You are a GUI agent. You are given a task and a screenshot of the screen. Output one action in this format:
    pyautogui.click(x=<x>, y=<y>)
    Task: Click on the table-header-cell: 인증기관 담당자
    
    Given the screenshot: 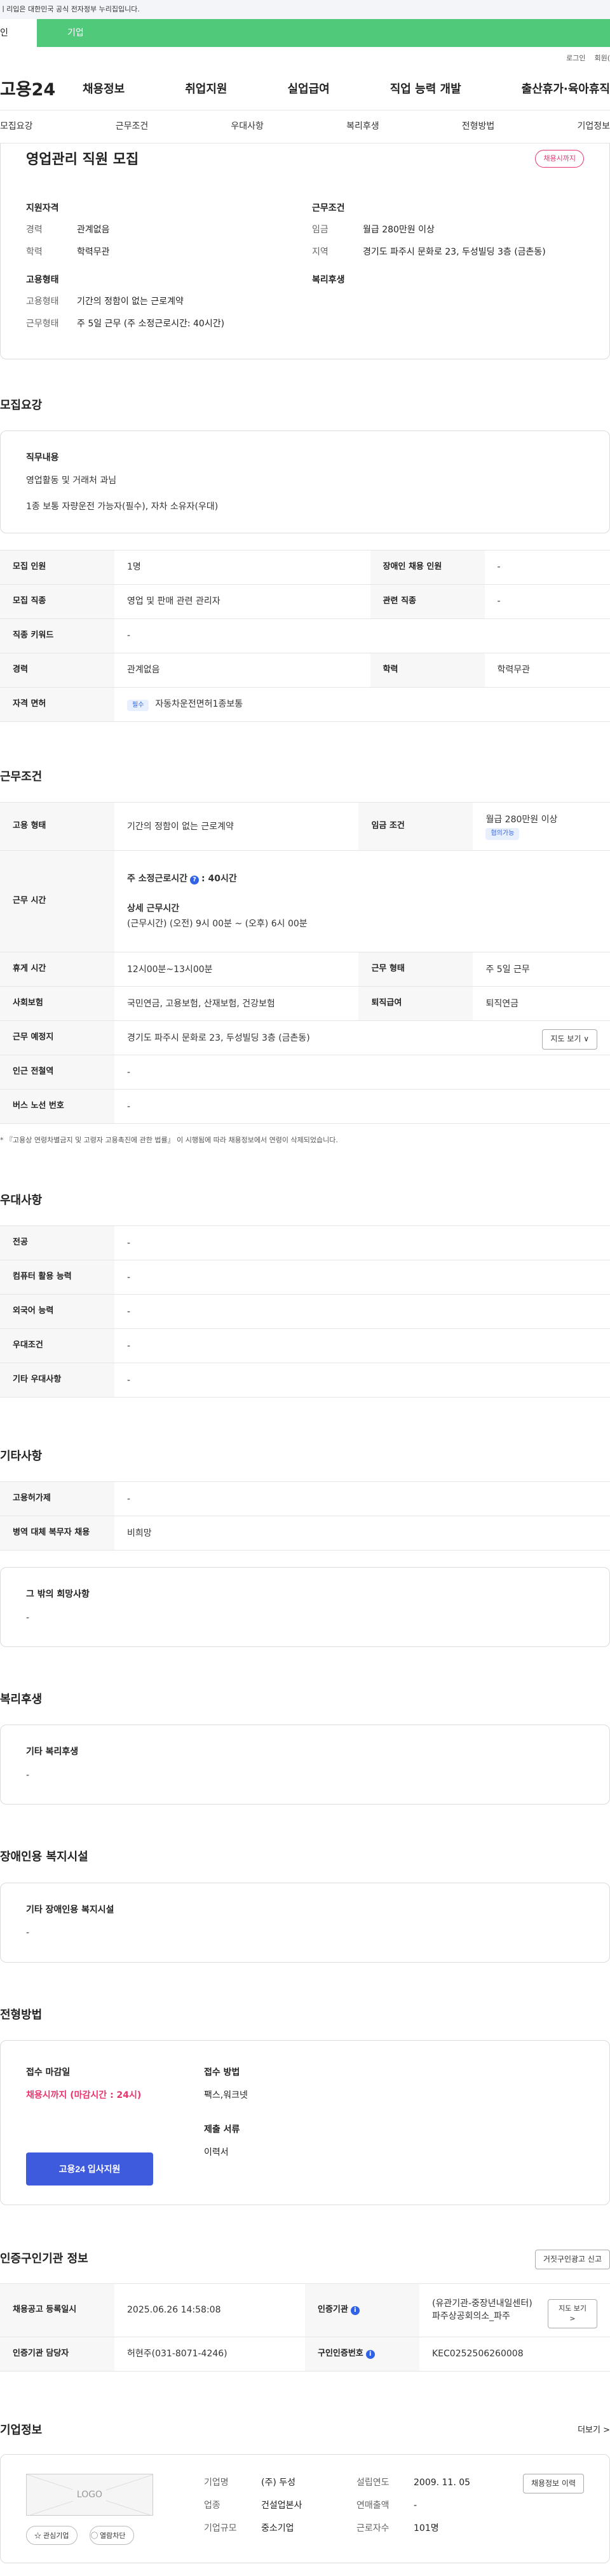 What is the action you would take?
    pyautogui.click(x=57, y=2354)
    